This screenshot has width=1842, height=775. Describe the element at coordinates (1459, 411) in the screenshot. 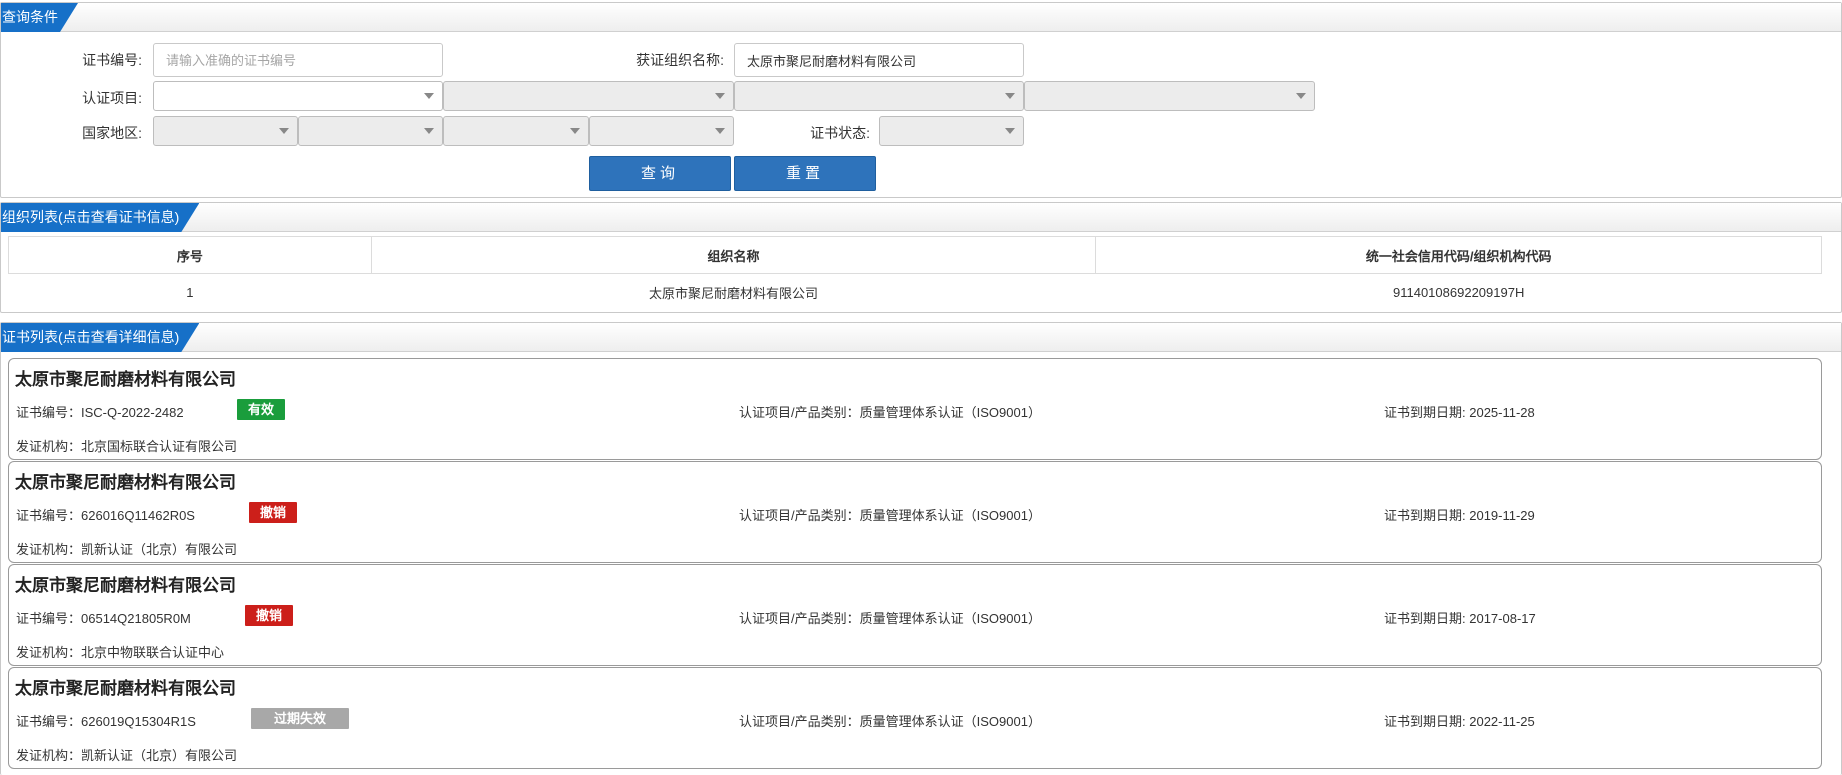

I see `cert-card-expiry: 证书到期日期: 2025-11-28` at that location.